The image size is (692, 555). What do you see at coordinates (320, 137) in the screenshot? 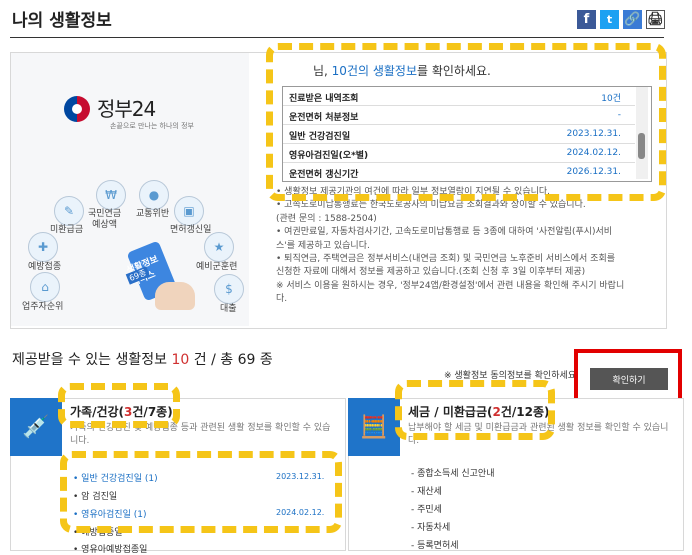
I see `list-item-label: 일반 건강검진일` at bounding box center [320, 137].